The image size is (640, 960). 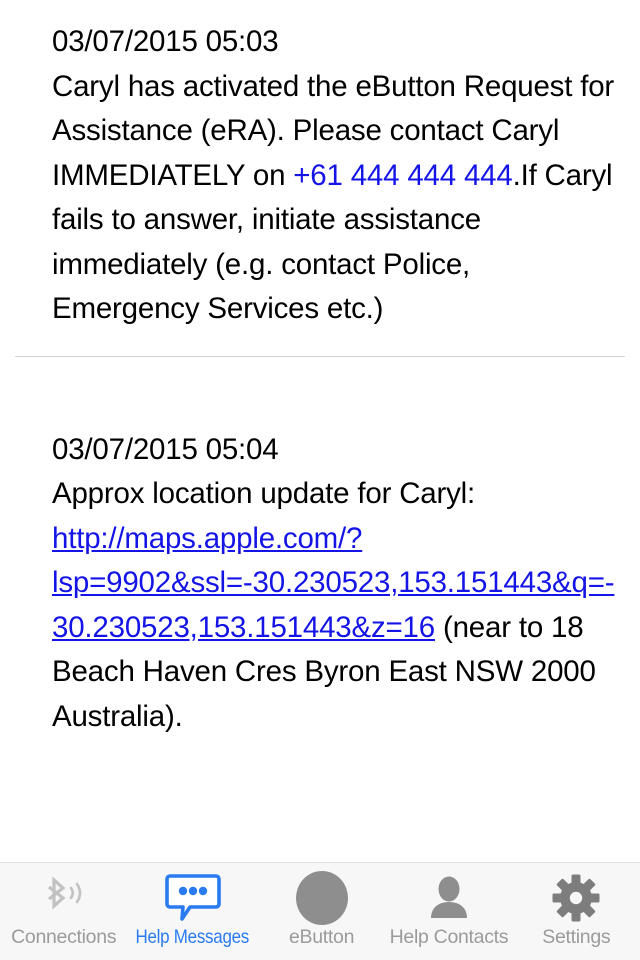 What do you see at coordinates (576, 898) in the screenshot?
I see `gear-icon` at bounding box center [576, 898].